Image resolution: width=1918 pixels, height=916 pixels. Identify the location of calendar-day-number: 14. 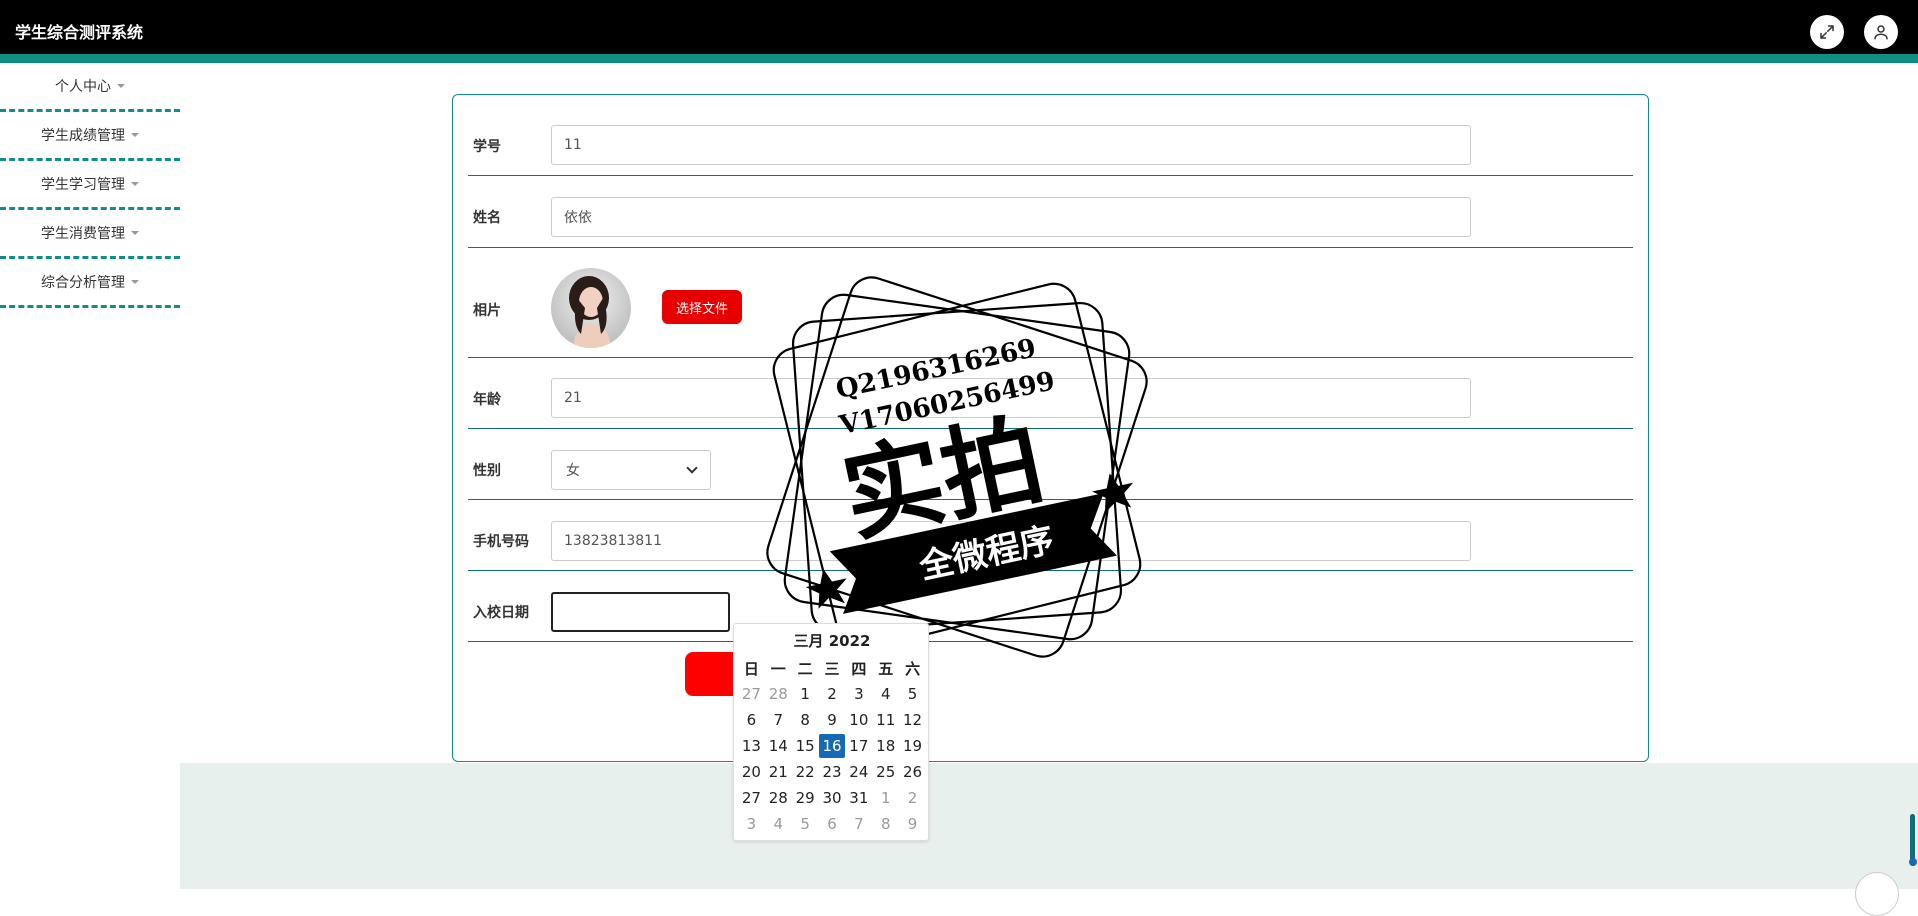
(778, 746).